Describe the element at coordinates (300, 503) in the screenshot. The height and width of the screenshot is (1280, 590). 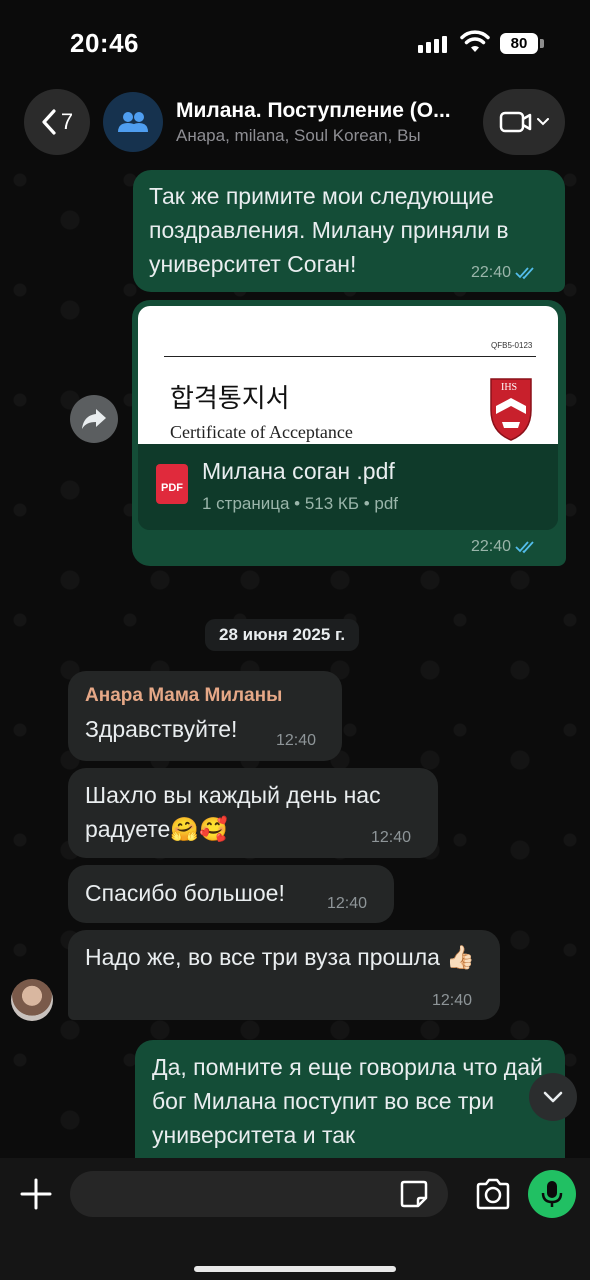
I see `document-file-details: 1 страница • 513 КБ • pdf` at that location.